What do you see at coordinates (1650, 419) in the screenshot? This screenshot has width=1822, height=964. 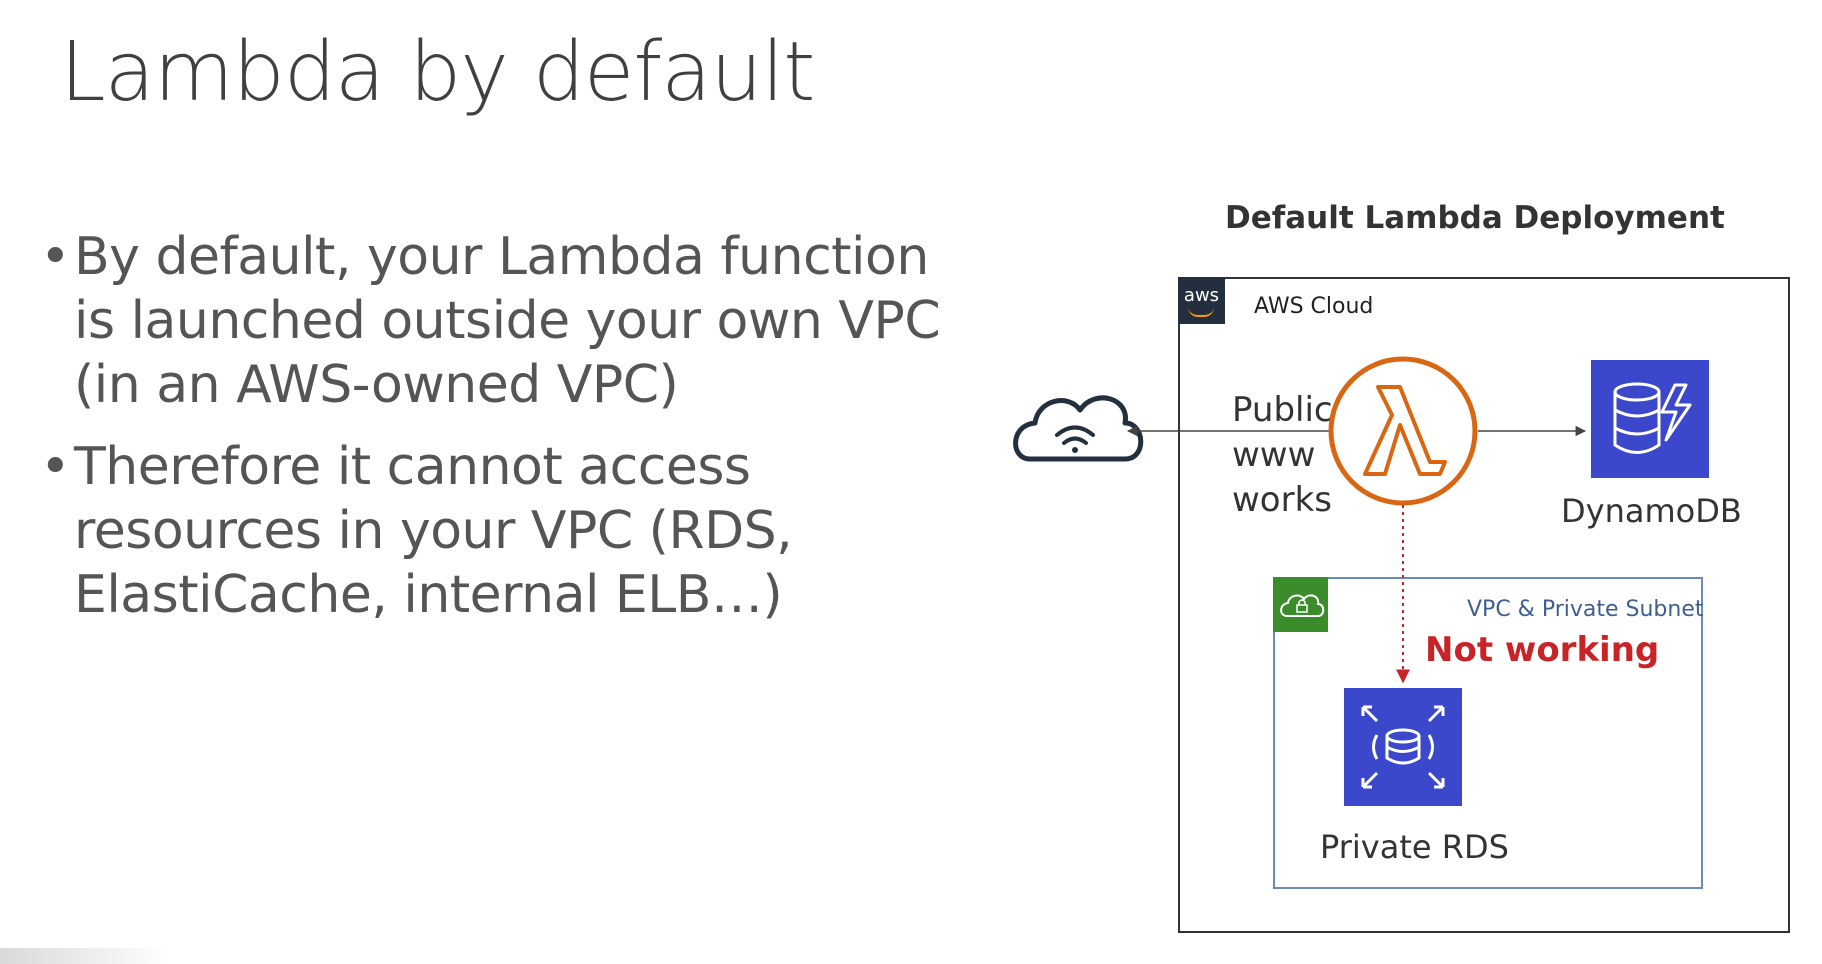 I see `dynamodb-icon` at bounding box center [1650, 419].